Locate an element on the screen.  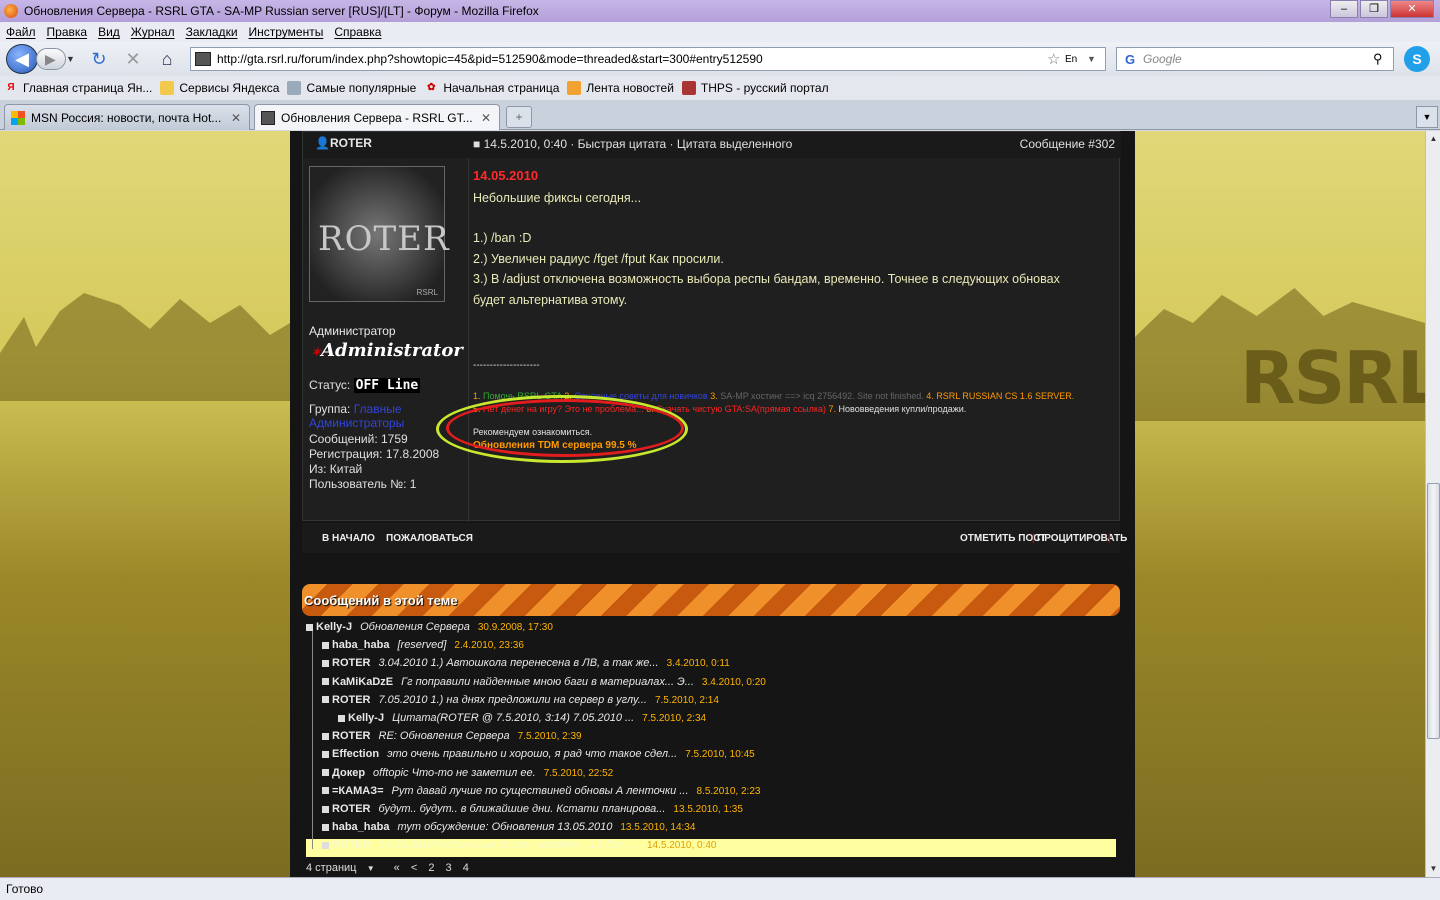
page-prev: < is located at coordinates (414, 868).